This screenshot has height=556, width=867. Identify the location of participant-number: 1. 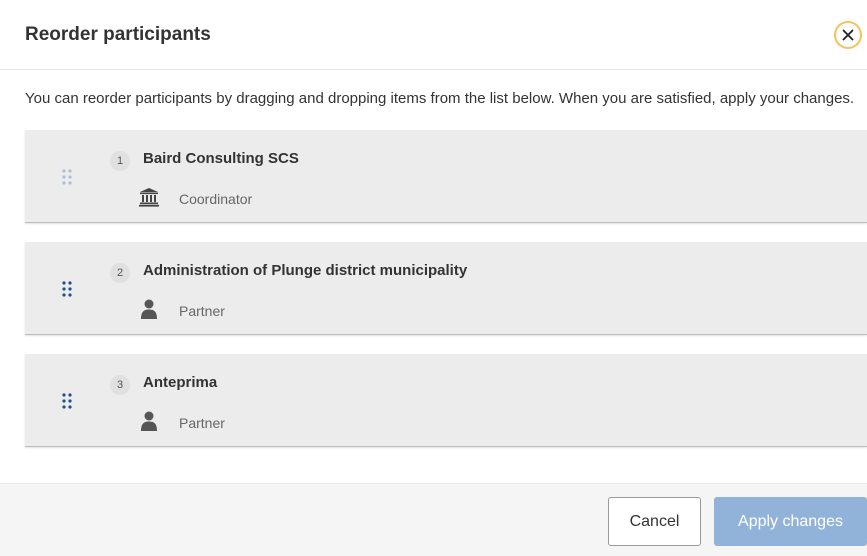
(120, 161).